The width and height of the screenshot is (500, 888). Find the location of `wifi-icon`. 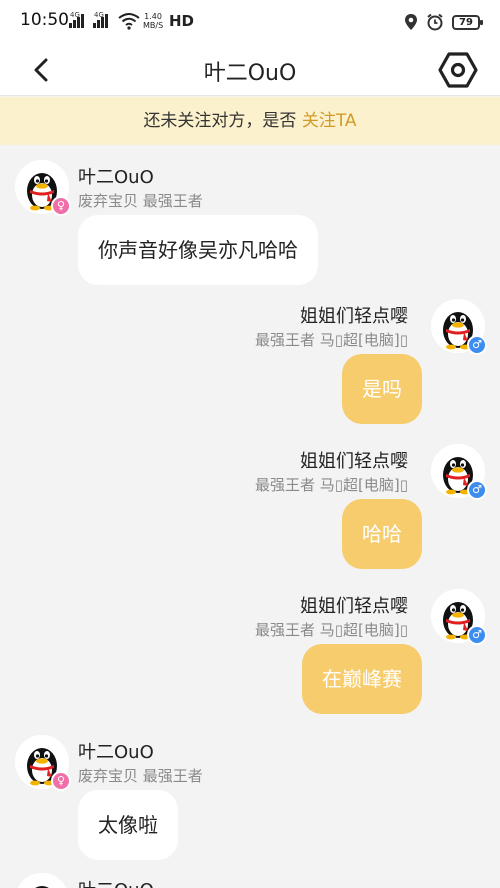

wifi-icon is located at coordinates (129, 21).